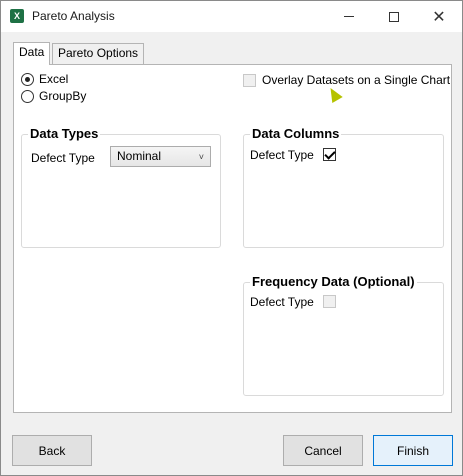 Image resolution: width=463 pixels, height=476 pixels. I want to click on radio-groupby: GroupBy, so click(53, 96).